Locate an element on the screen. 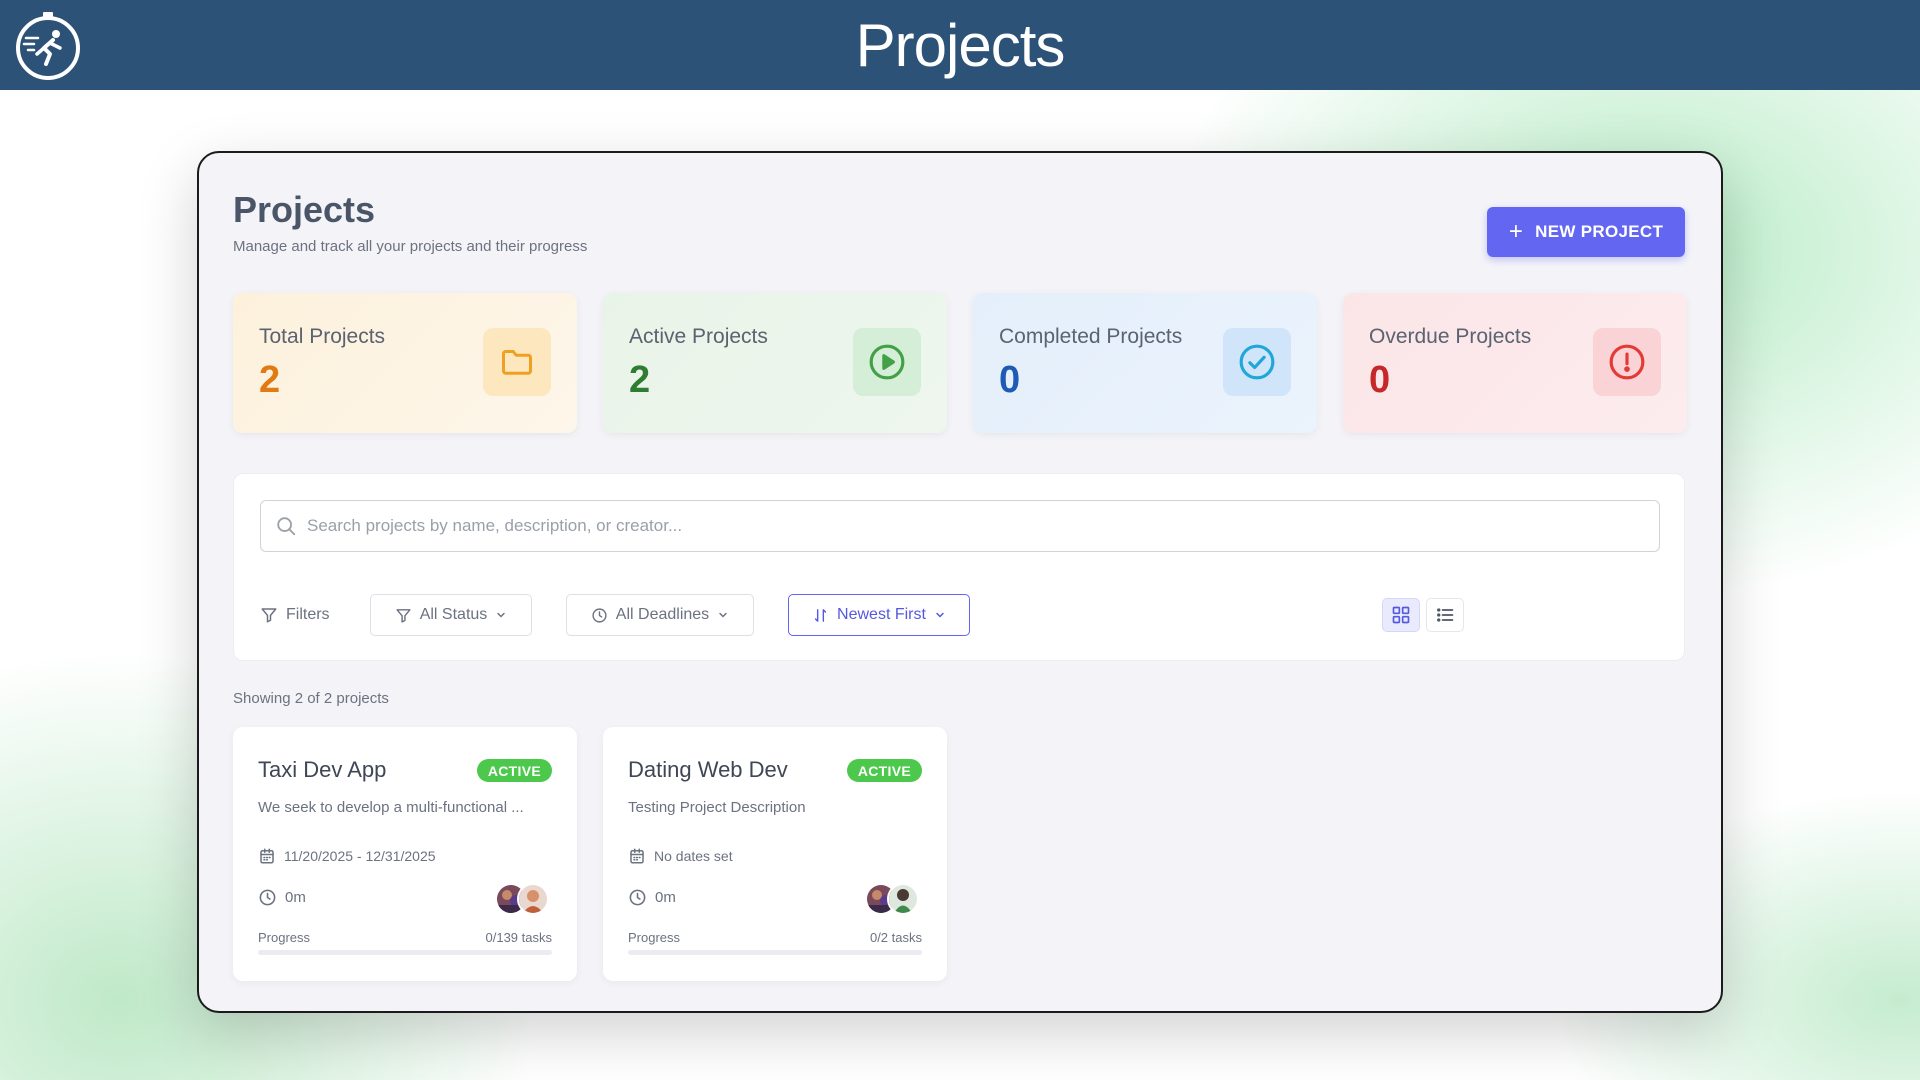 This screenshot has width=1920, height=1080. project-dates: 11/20/2025 - 12/31/2025 is located at coordinates (347, 856).